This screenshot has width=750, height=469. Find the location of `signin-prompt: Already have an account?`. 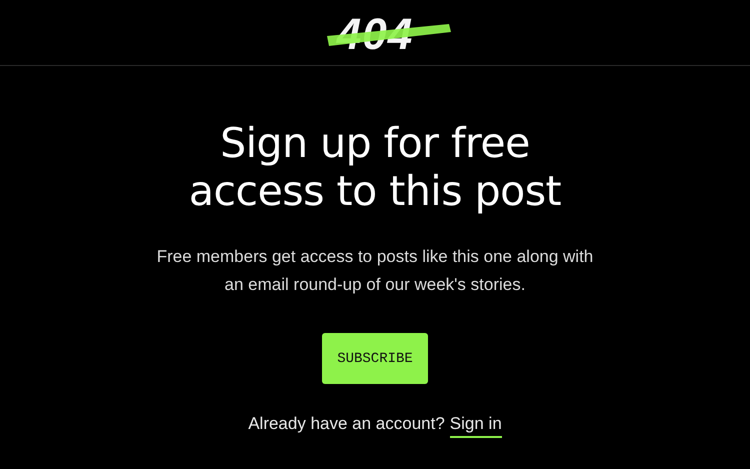

signin-prompt: Already have an account? is located at coordinates (346, 424).